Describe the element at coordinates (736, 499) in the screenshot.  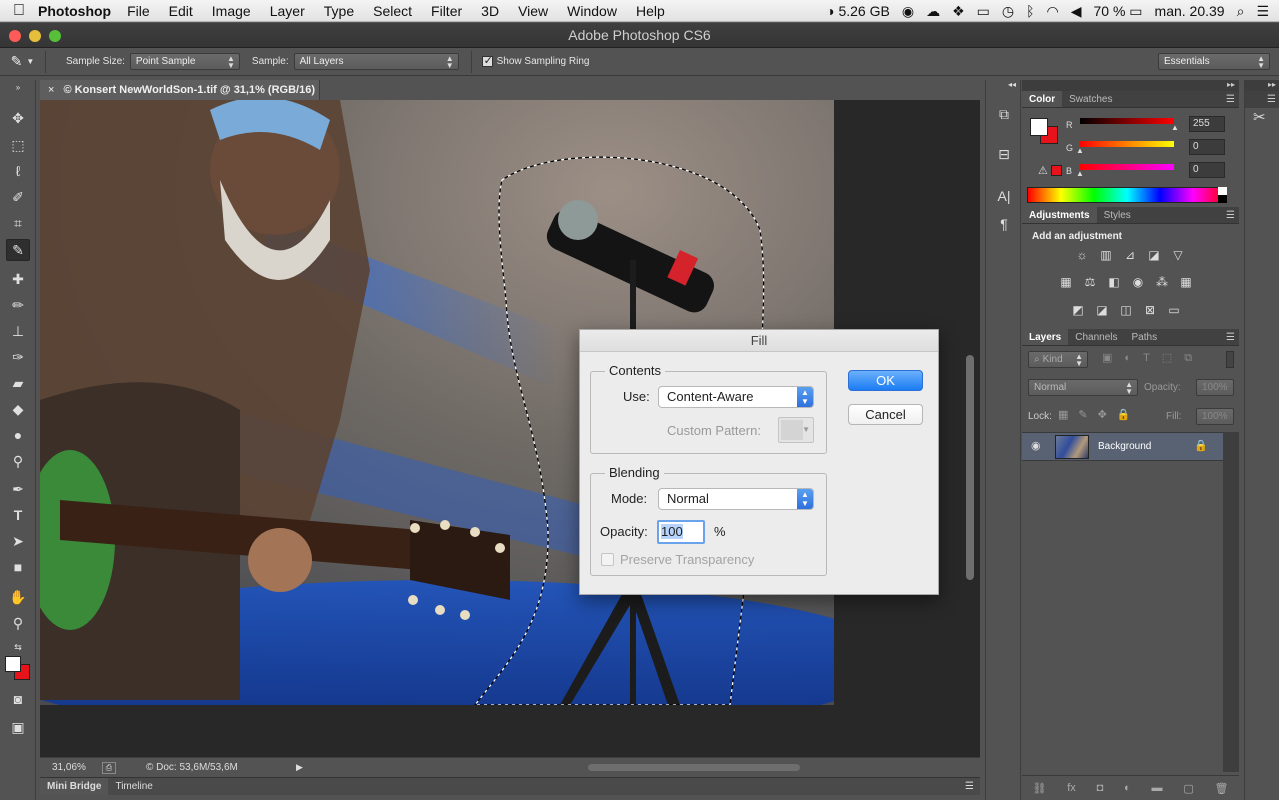
I see `mode-select: Normal ▲ ▼` at that location.